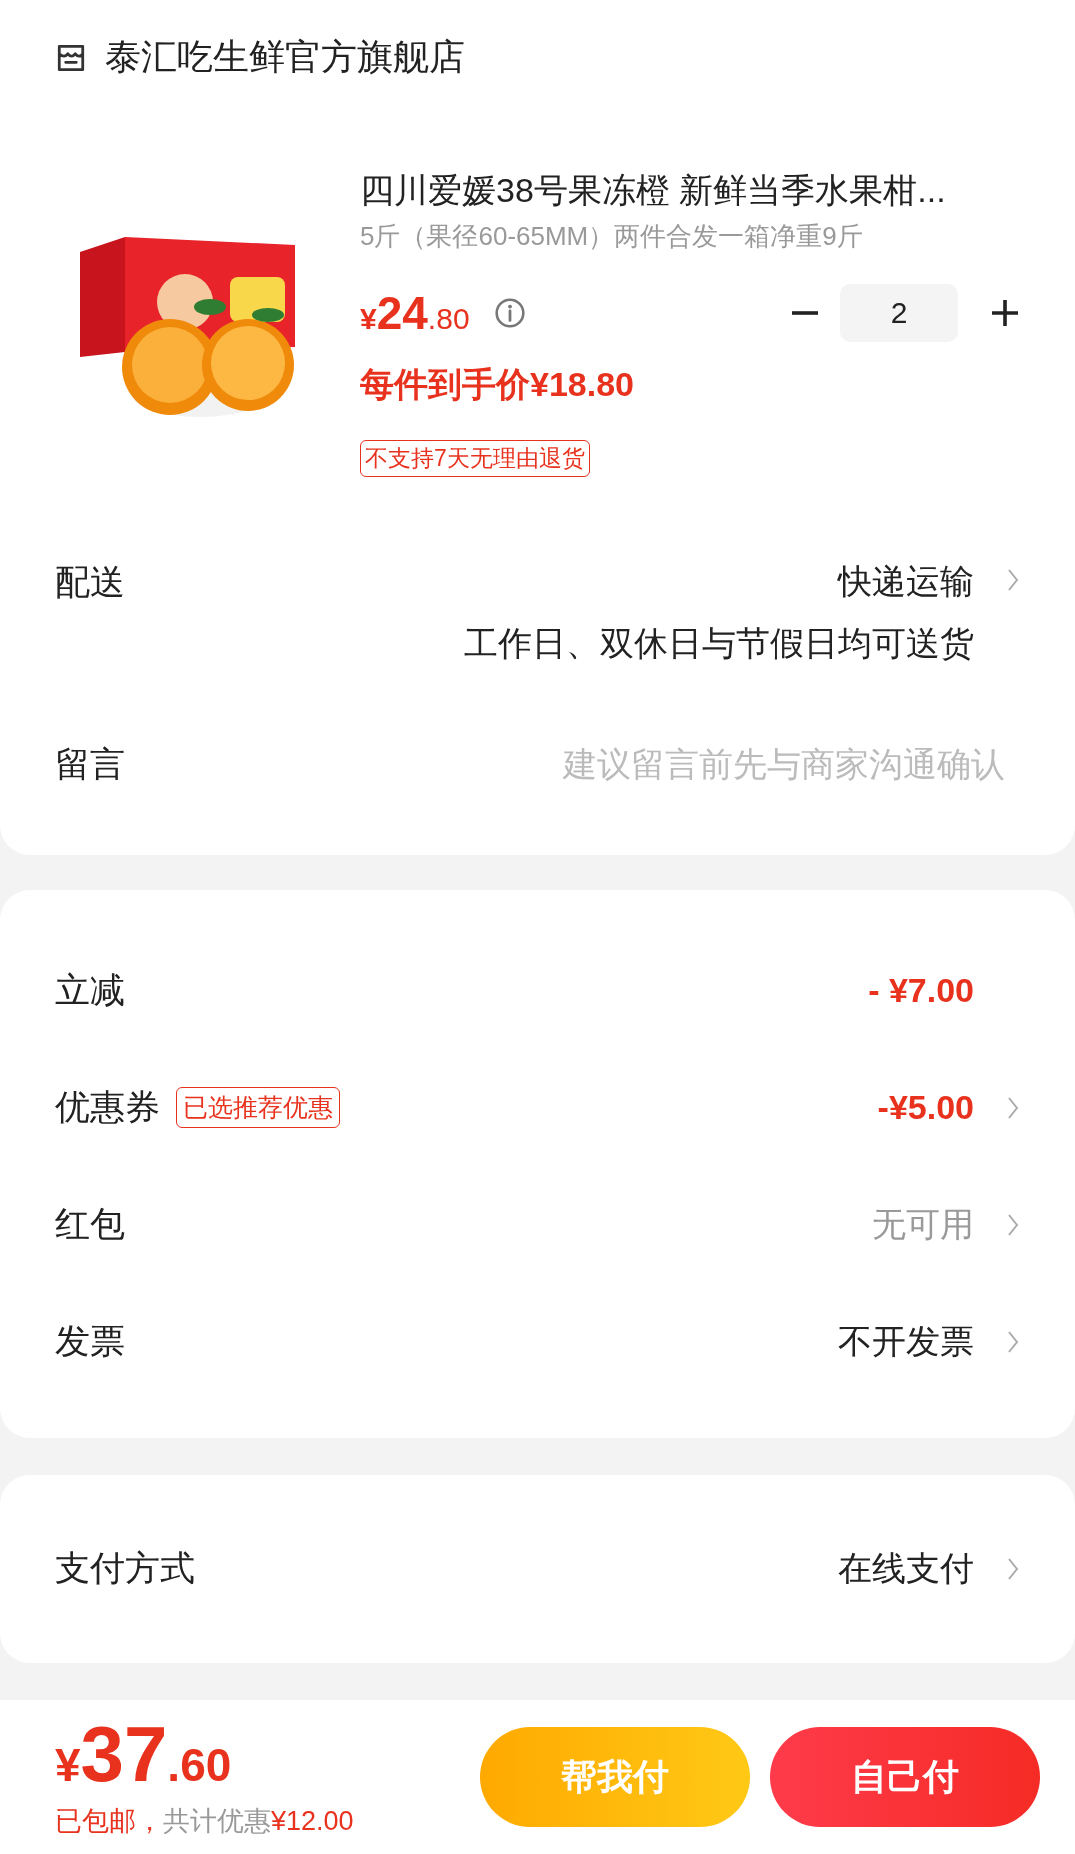  I want to click on message-field: 建议留言前先与商家沟通确认, so click(725, 764).